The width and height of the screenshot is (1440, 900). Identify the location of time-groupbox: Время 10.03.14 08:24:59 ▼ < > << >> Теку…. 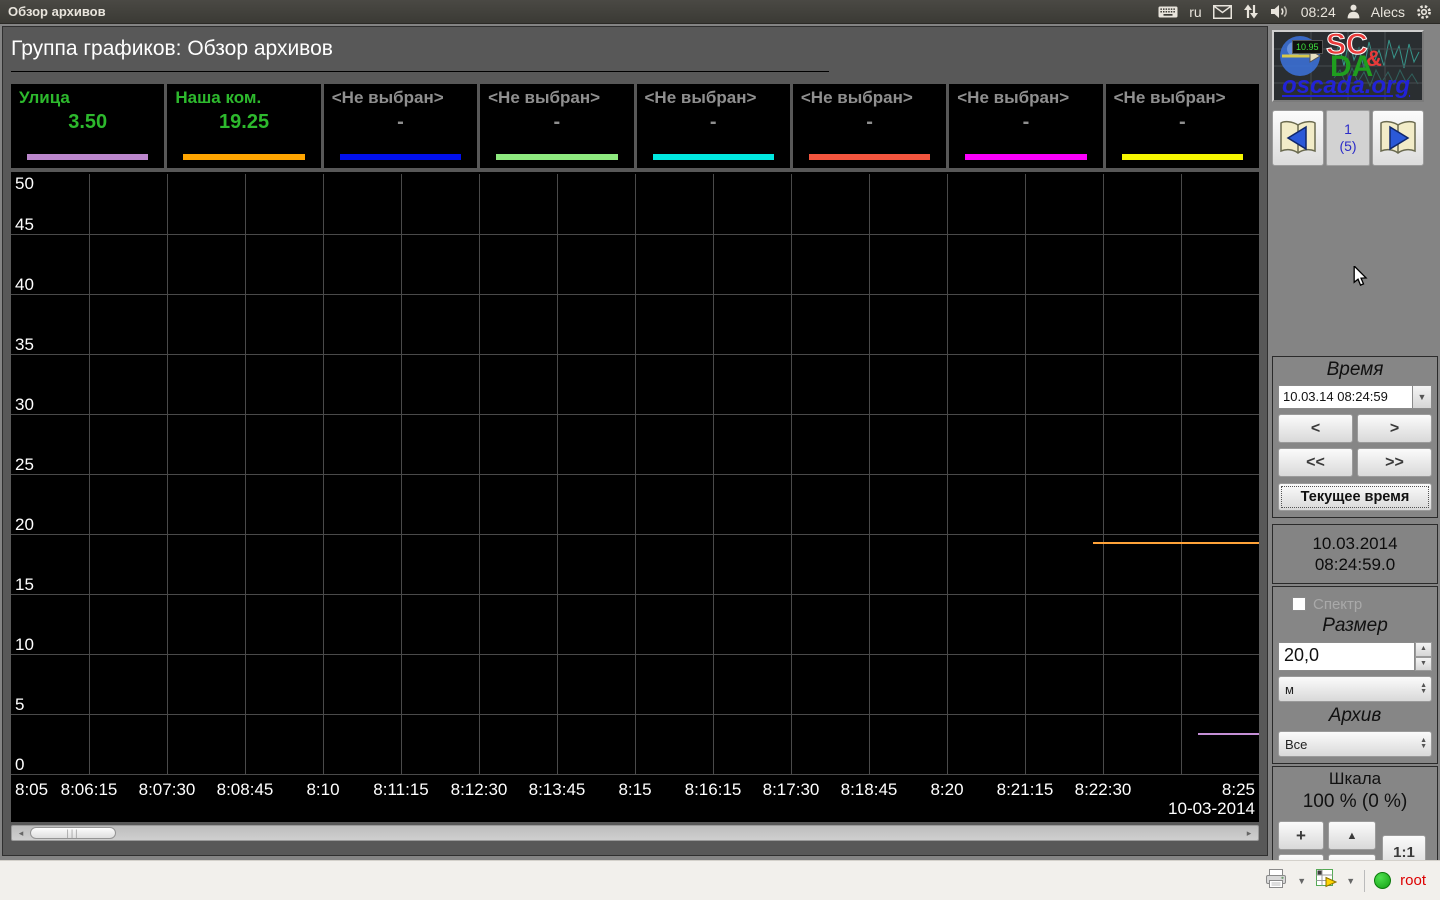
(1355, 437).